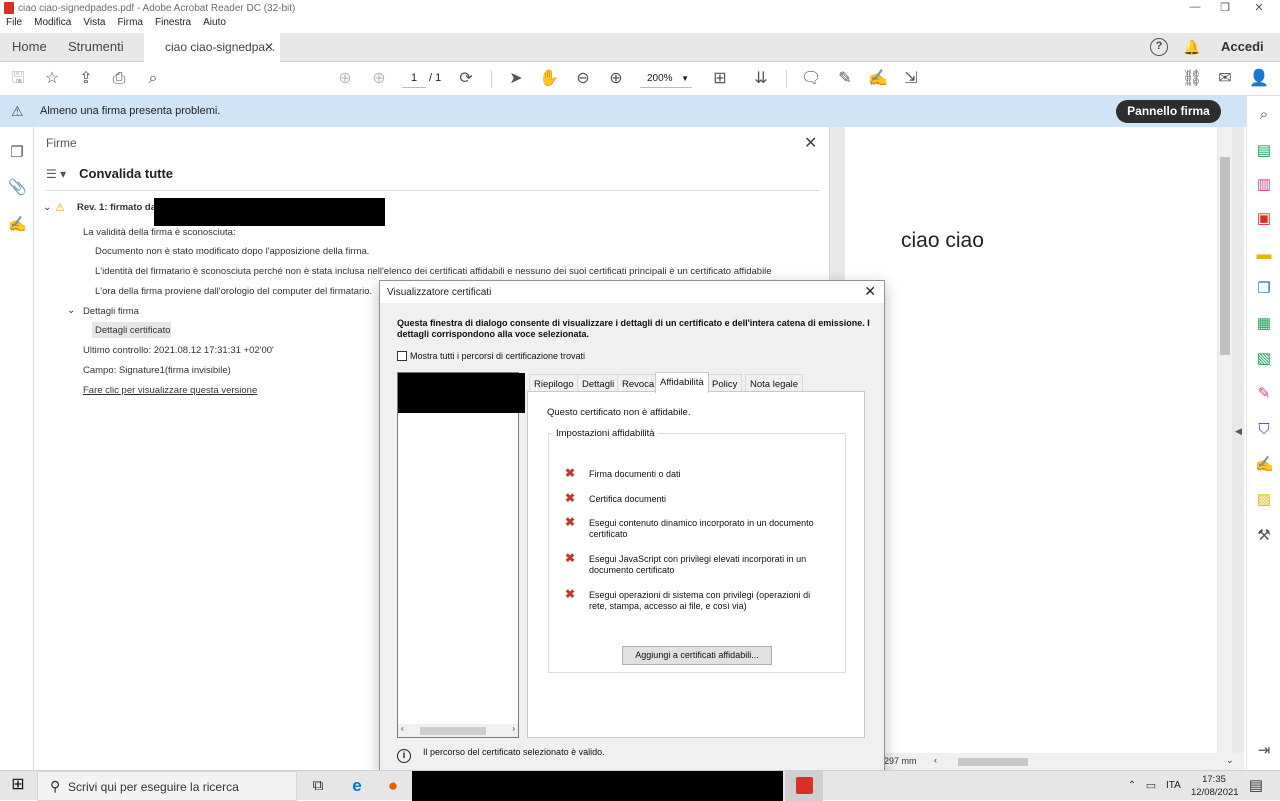 Image resolution: width=1280 pixels, height=801 pixels. Describe the element at coordinates (1168, 111) in the screenshot. I see `signature-panel-button: Pannello firma` at that location.